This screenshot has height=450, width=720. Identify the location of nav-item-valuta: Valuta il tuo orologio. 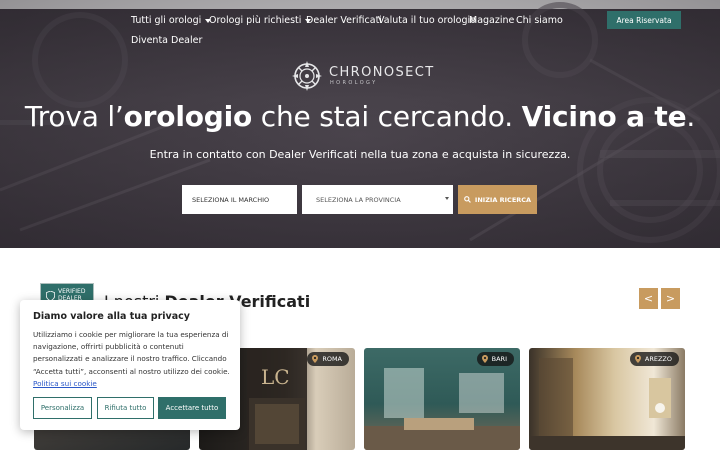
(427, 20).